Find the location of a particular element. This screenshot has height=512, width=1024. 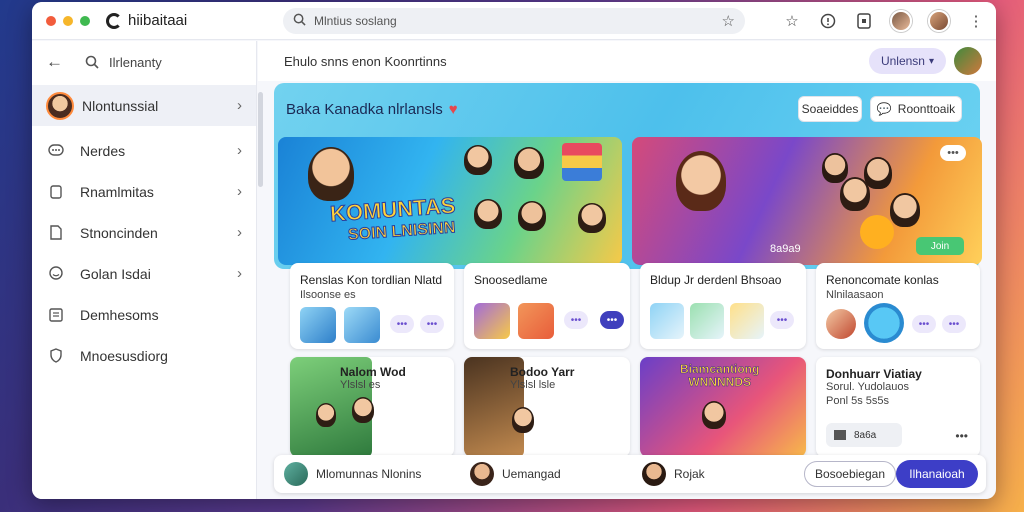

participant: Uemangad is located at coordinates (515, 474).